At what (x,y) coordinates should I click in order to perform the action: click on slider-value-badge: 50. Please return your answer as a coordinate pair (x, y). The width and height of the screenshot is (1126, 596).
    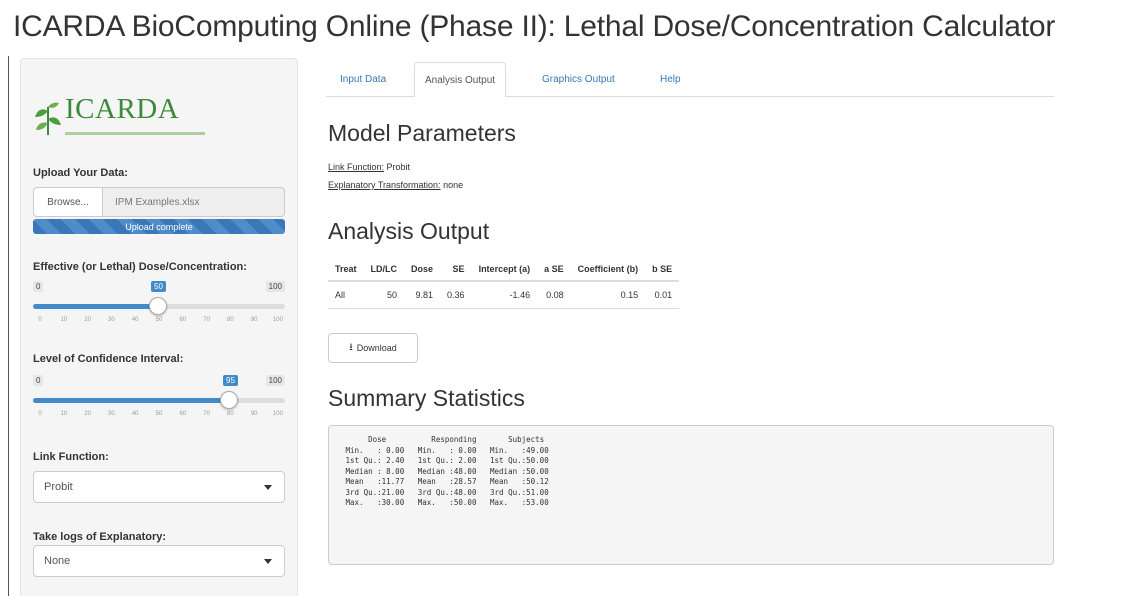
    Looking at the image, I should click on (158, 286).